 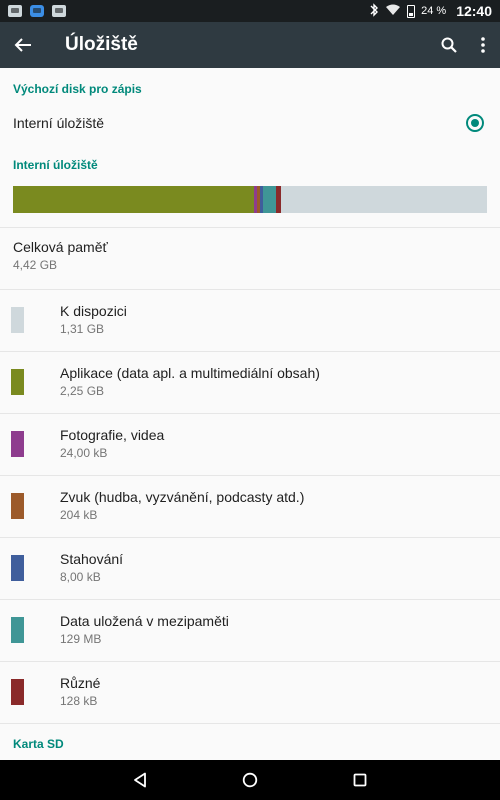 What do you see at coordinates (80, 577) in the screenshot?
I see `category-value: 8,00 kB` at bounding box center [80, 577].